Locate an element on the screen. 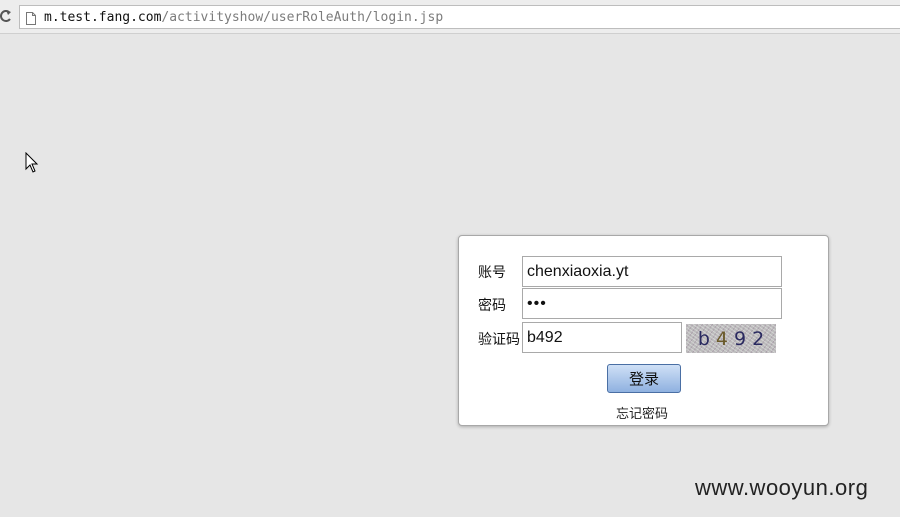 The height and width of the screenshot is (517, 900). login-button: 登录 is located at coordinates (644, 378).